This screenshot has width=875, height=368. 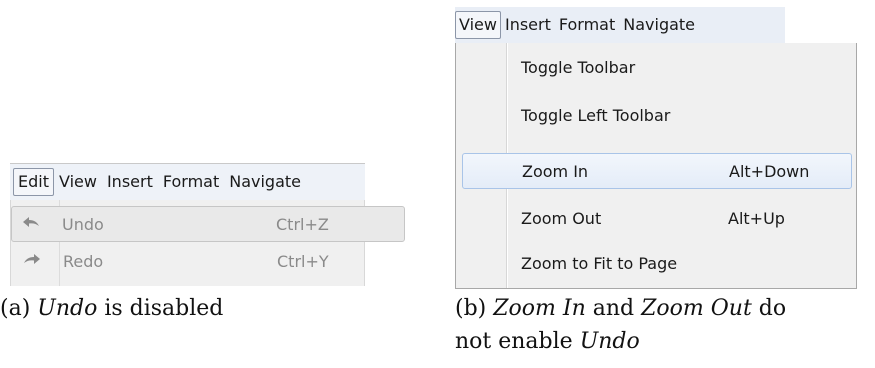 I want to click on redo-icon, so click(x=32, y=261).